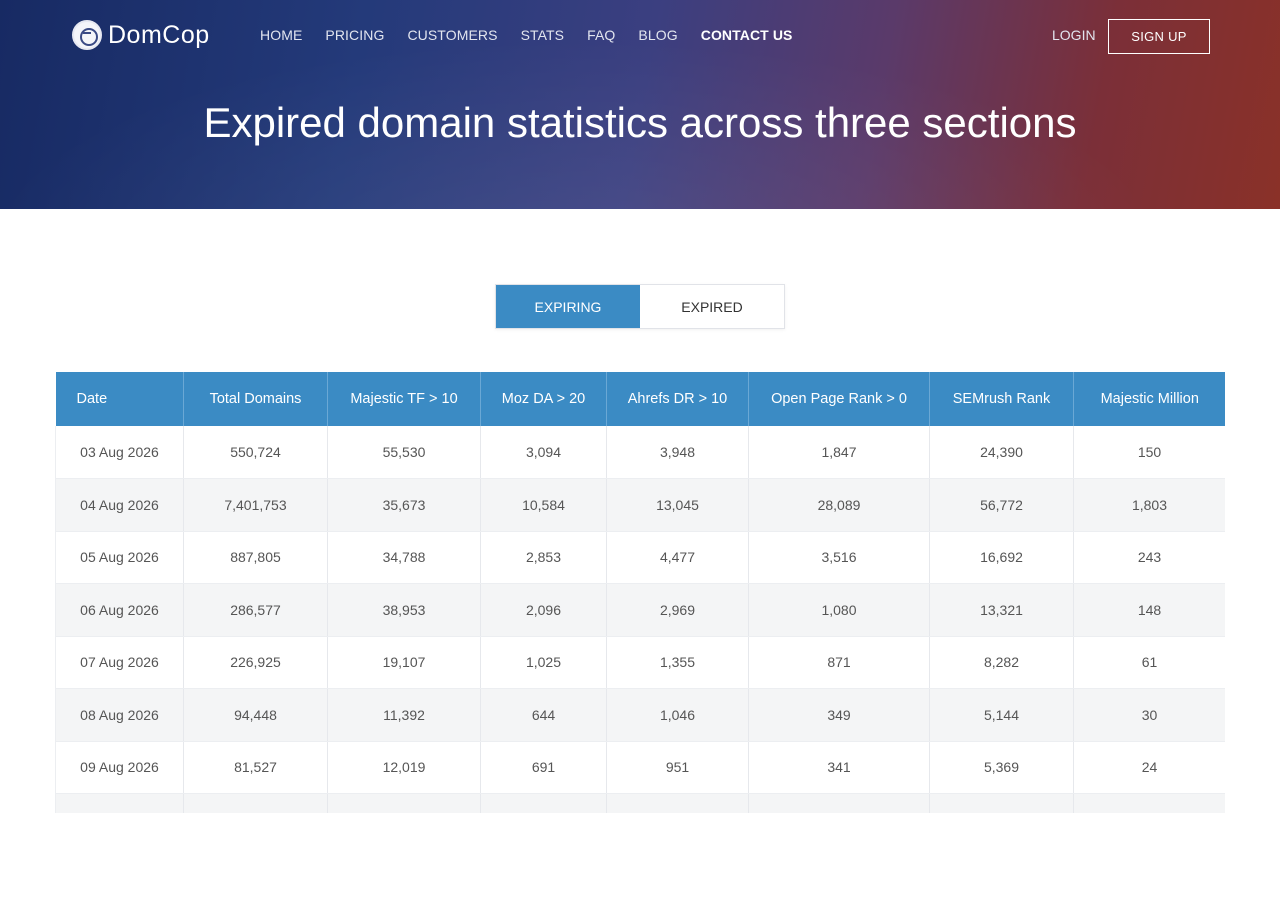 This screenshot has width=1280, height=900. I want to click on nav-stats: STATS, so click(543, 35).